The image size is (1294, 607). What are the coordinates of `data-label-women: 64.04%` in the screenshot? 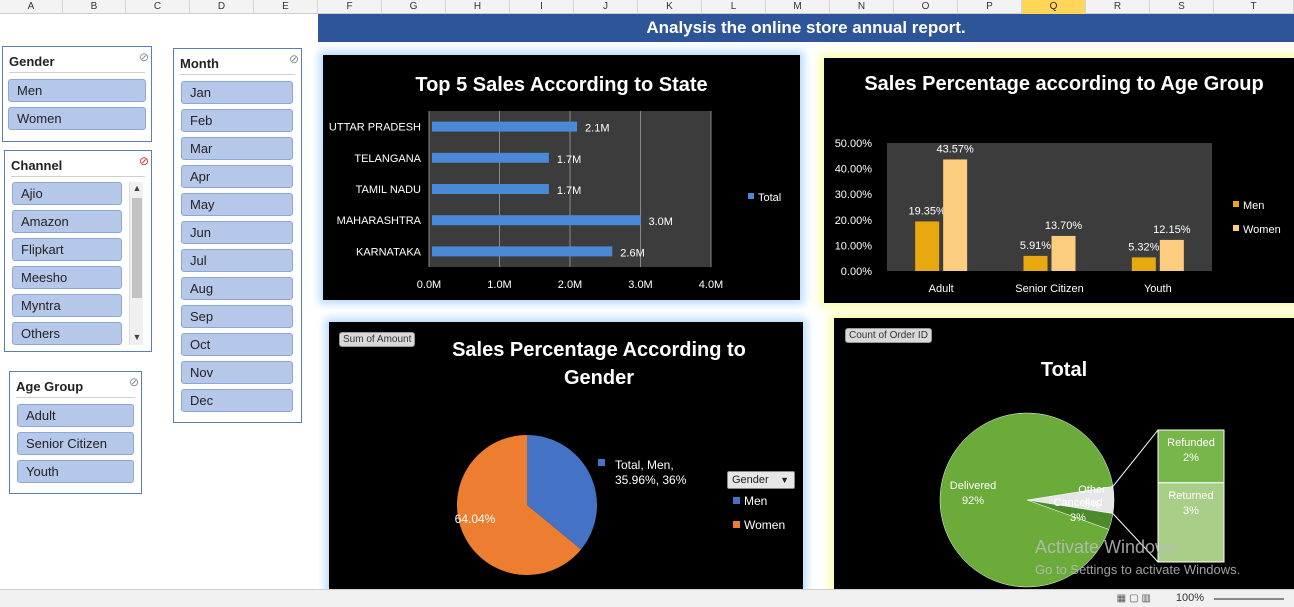 It's located at (475, 519).